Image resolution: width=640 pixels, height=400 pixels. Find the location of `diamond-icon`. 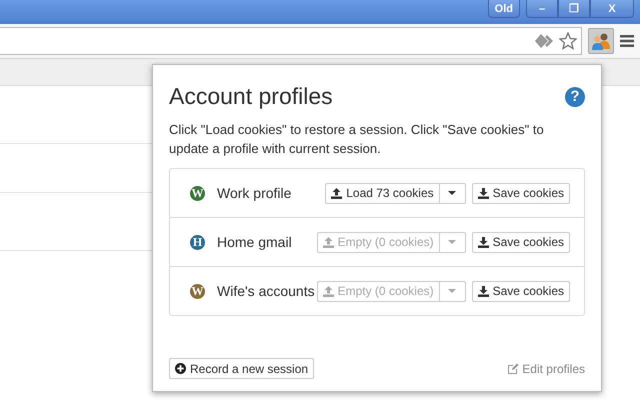

diamond-icon is located at coordinates (545, 41).